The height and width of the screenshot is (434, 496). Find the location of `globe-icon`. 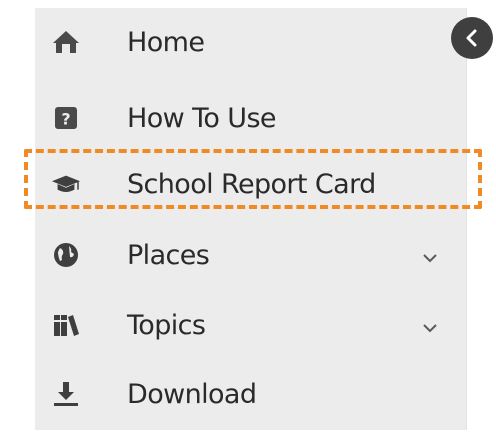

globe-icon is located at coordinates (66, 255).